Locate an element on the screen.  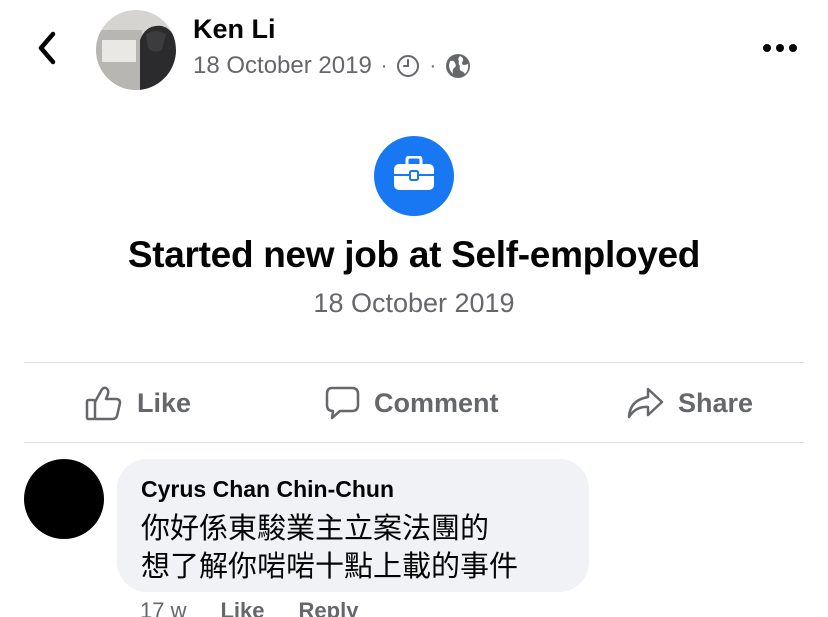
commenter-name: Cyrus Chan Chin-Chun is located at coordinates (267, 489).